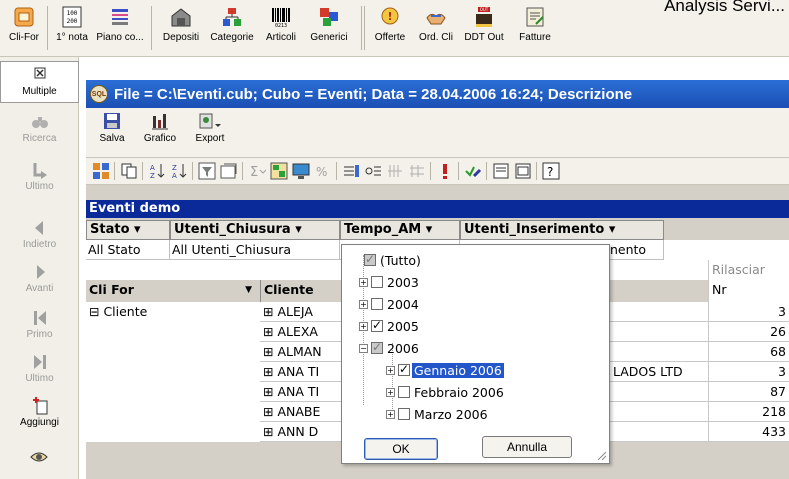 This screenshot has height=479, width=789. Describe the element at coordinates (401, 449) in the screenshot. I see `ok-button: OK` at that location.